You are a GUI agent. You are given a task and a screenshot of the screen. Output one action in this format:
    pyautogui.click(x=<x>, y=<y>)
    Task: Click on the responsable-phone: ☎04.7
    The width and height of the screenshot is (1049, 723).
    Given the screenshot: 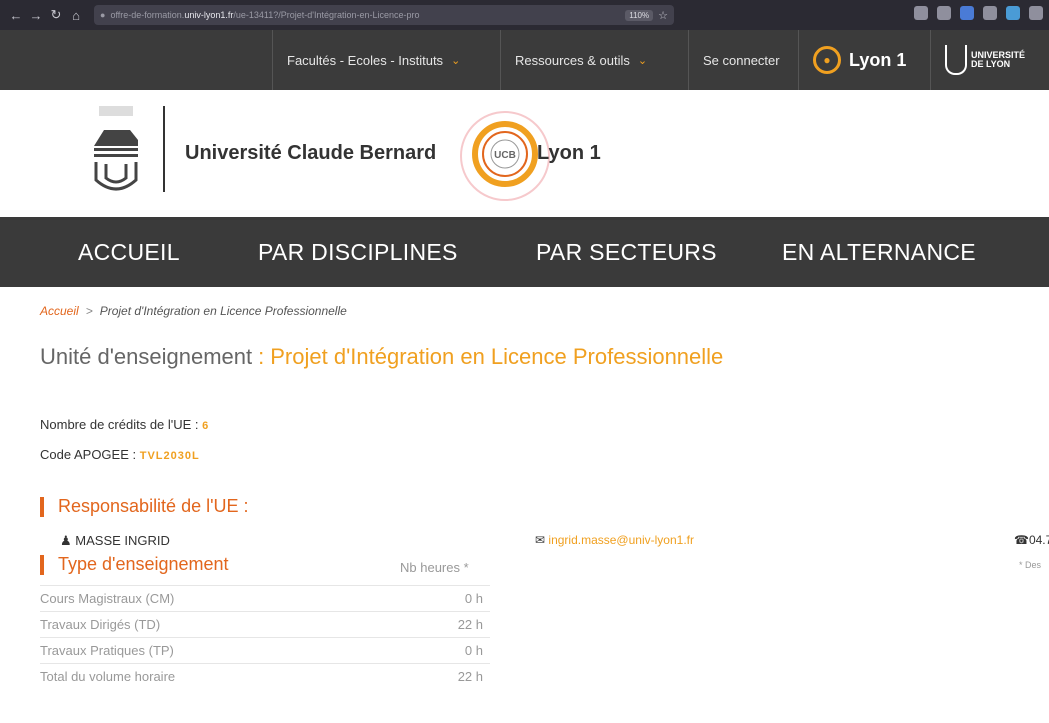 What is the action you would take?
    pyautogui.click(x=1031, y=540)
    